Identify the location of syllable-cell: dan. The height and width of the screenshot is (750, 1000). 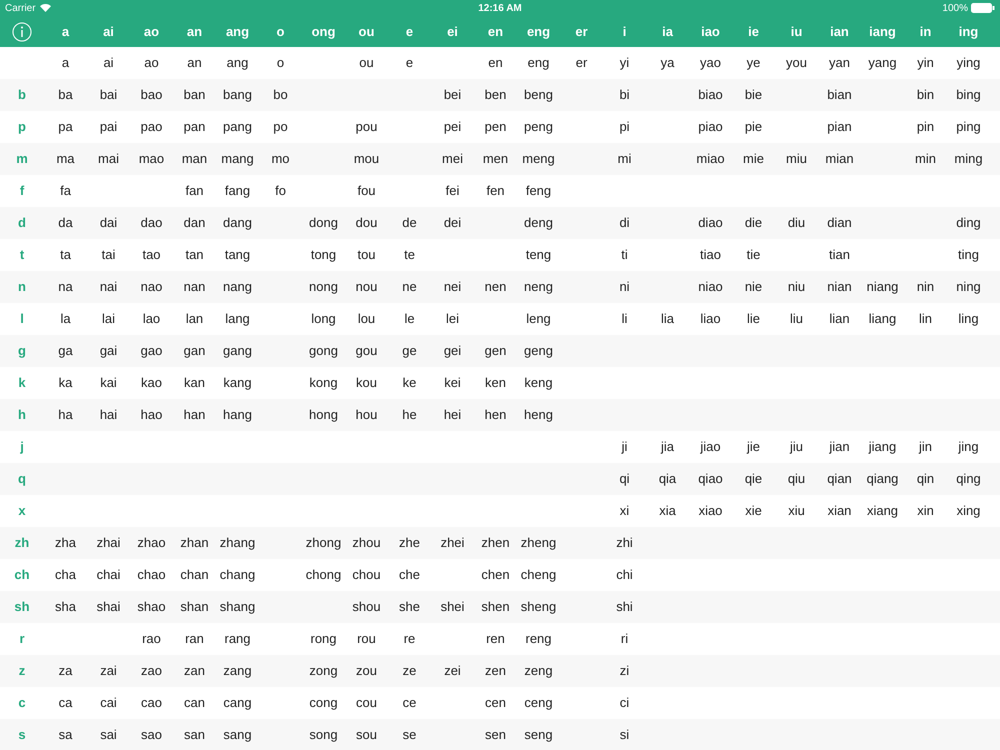
(195, 223).